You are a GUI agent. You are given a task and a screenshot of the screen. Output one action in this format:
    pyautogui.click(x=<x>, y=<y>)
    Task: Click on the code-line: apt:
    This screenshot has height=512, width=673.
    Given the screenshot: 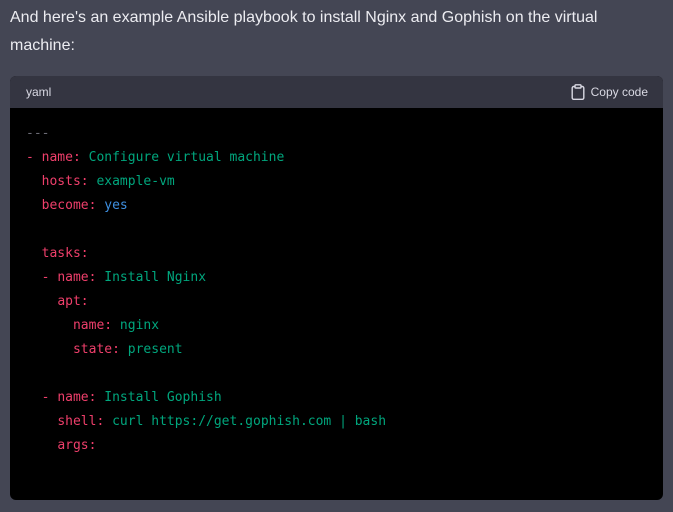 What is the action you would take?
    pyautogui.click(x=73, y=301)
    